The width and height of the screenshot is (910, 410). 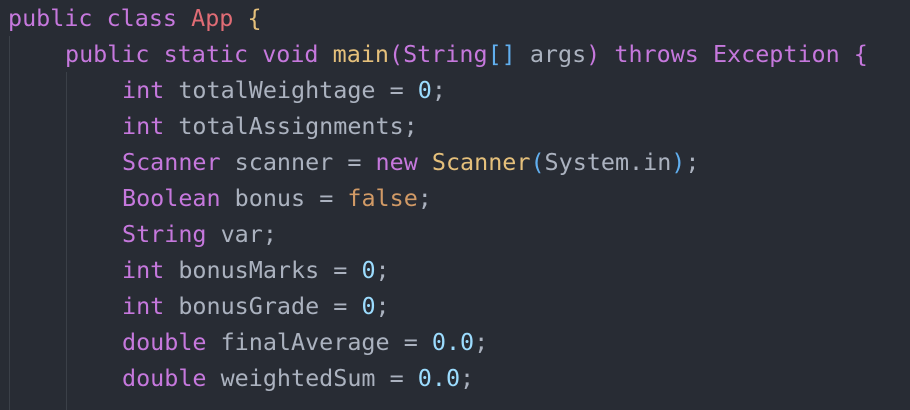 I want to click on code-line: int bonusGrade = 0;, so click(x=256, y=306).